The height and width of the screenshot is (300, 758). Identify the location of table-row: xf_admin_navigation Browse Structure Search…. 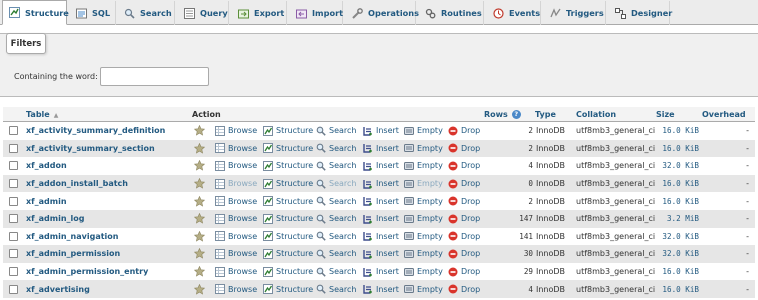
(379, 236).